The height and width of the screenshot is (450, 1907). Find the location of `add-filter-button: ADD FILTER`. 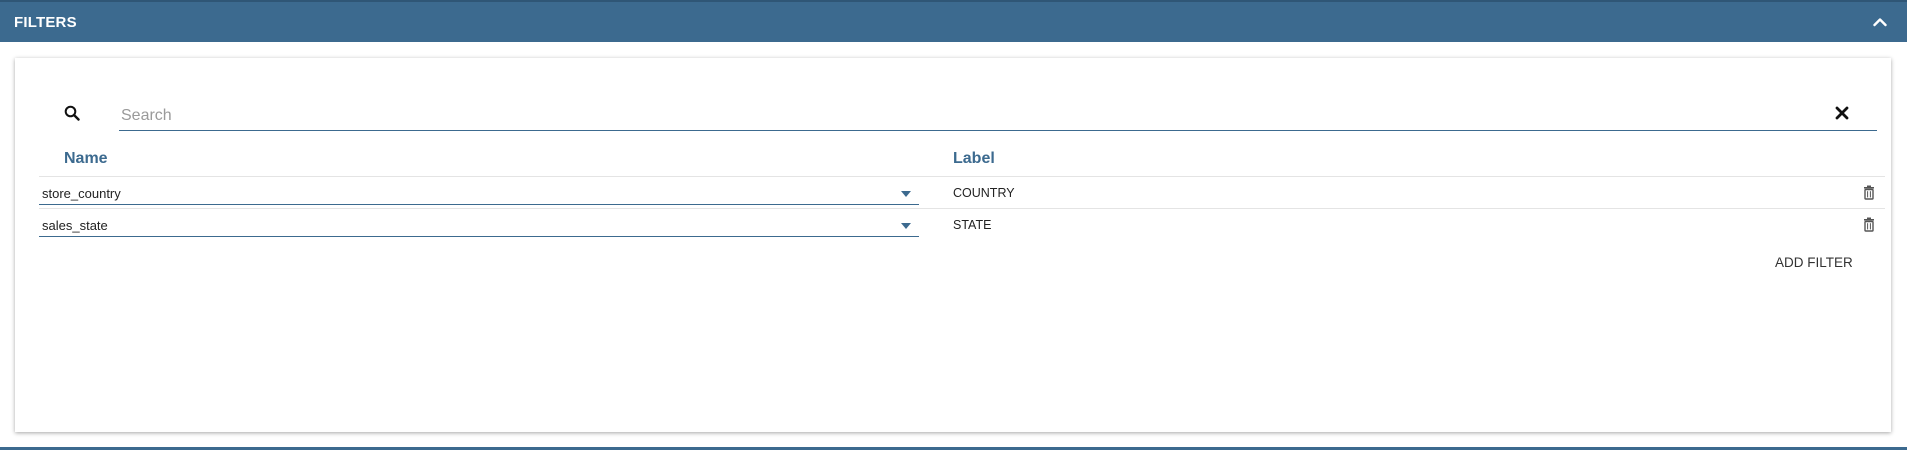

add-filter-button: ADD FILTER is located at coordinates (1814, 262).